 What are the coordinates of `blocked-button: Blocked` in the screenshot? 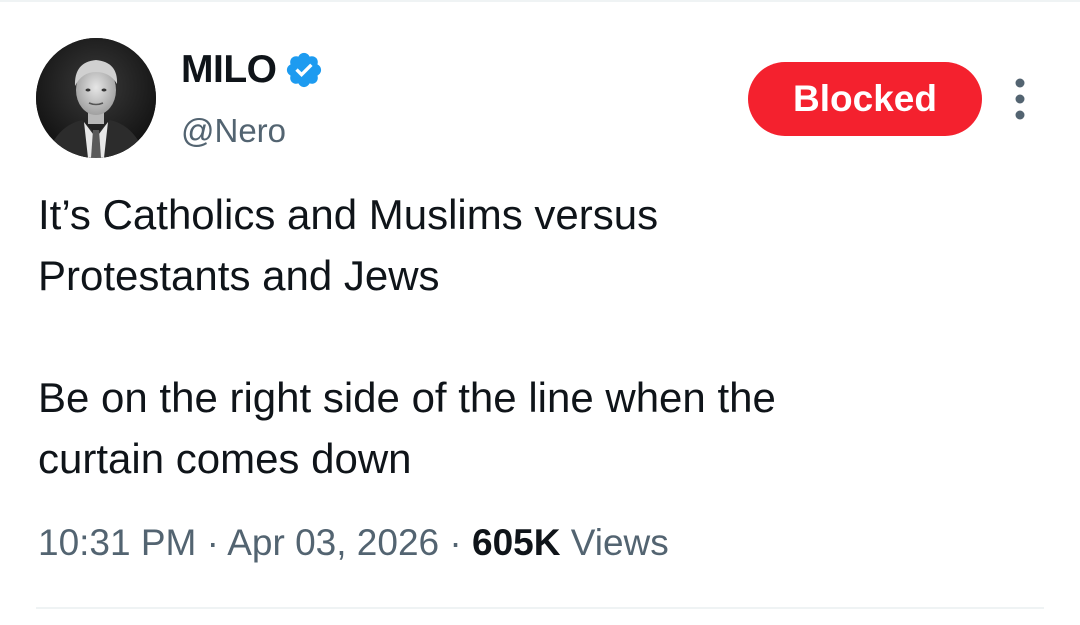 It's located at (865, 99).